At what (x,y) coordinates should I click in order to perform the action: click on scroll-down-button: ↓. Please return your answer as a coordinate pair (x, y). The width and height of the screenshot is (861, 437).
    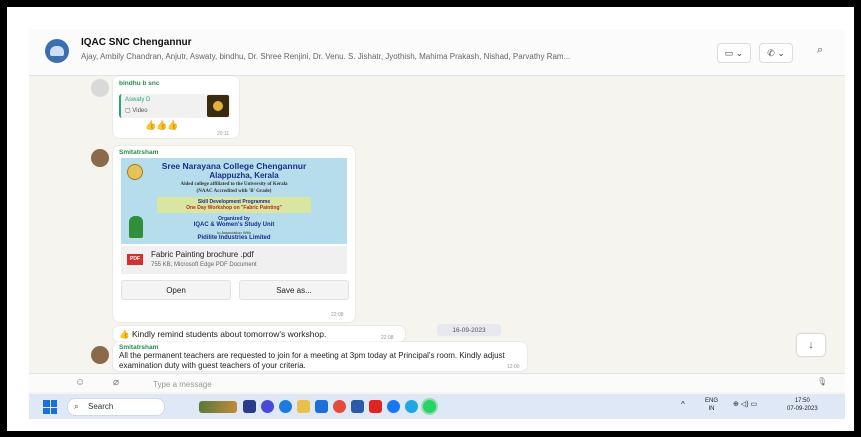
    Looking at the image, I should click on (811, 345).